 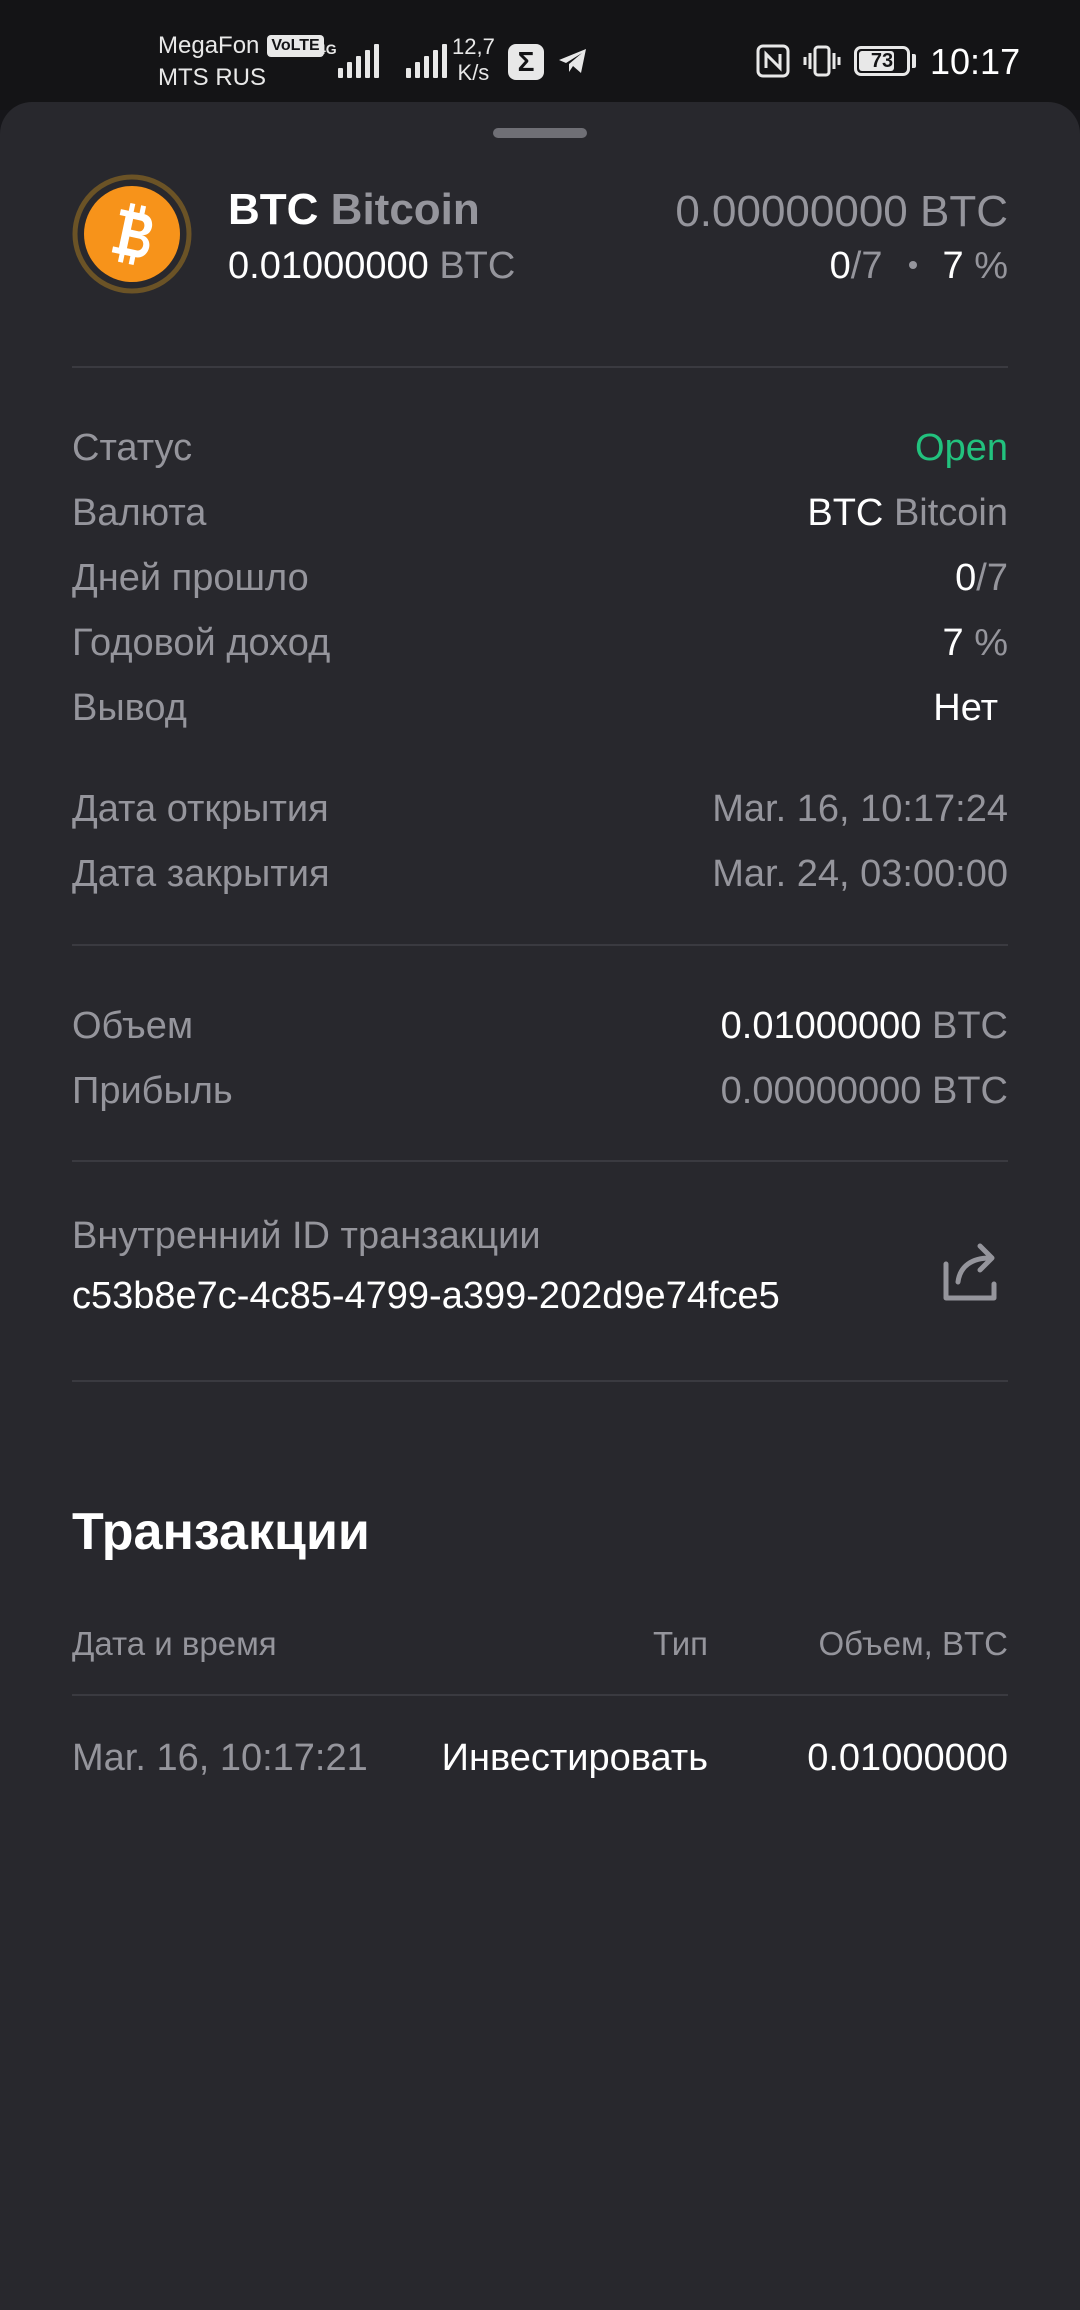 What do you see at coordinates (473, 72) in the screenshot?
I see `network-speed-unit: K/s` at bounding box center [473, 72].